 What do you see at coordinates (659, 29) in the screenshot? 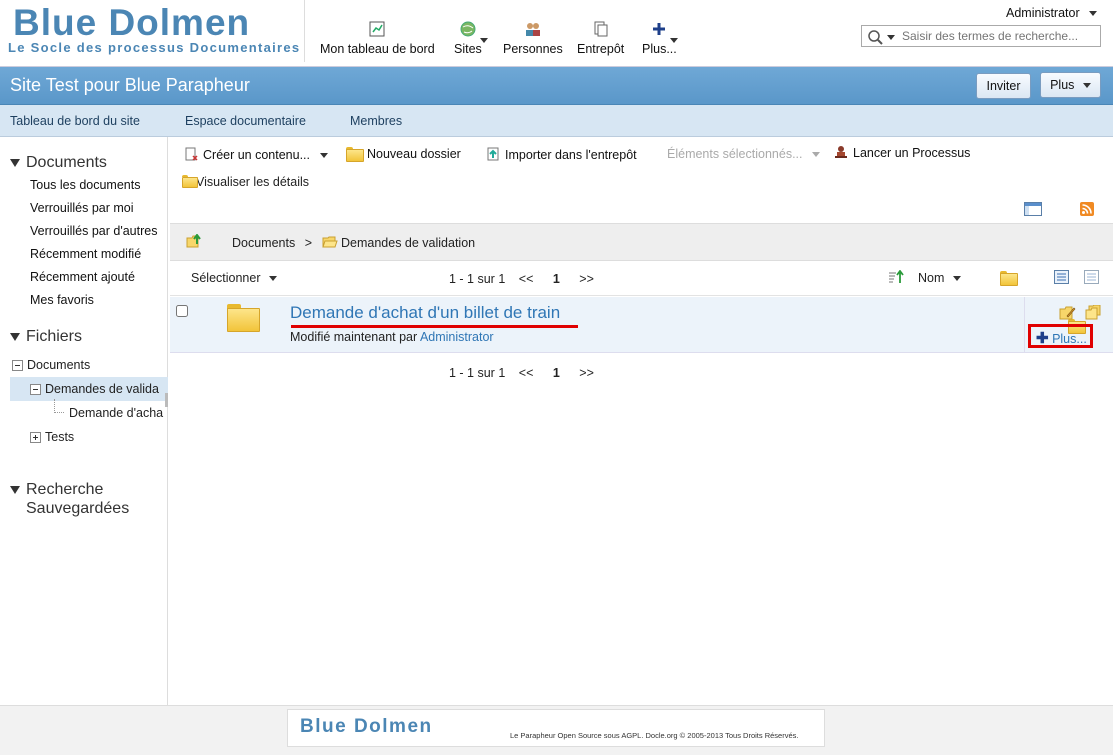
I see `plus-icon` at bounding box center [659, 29].